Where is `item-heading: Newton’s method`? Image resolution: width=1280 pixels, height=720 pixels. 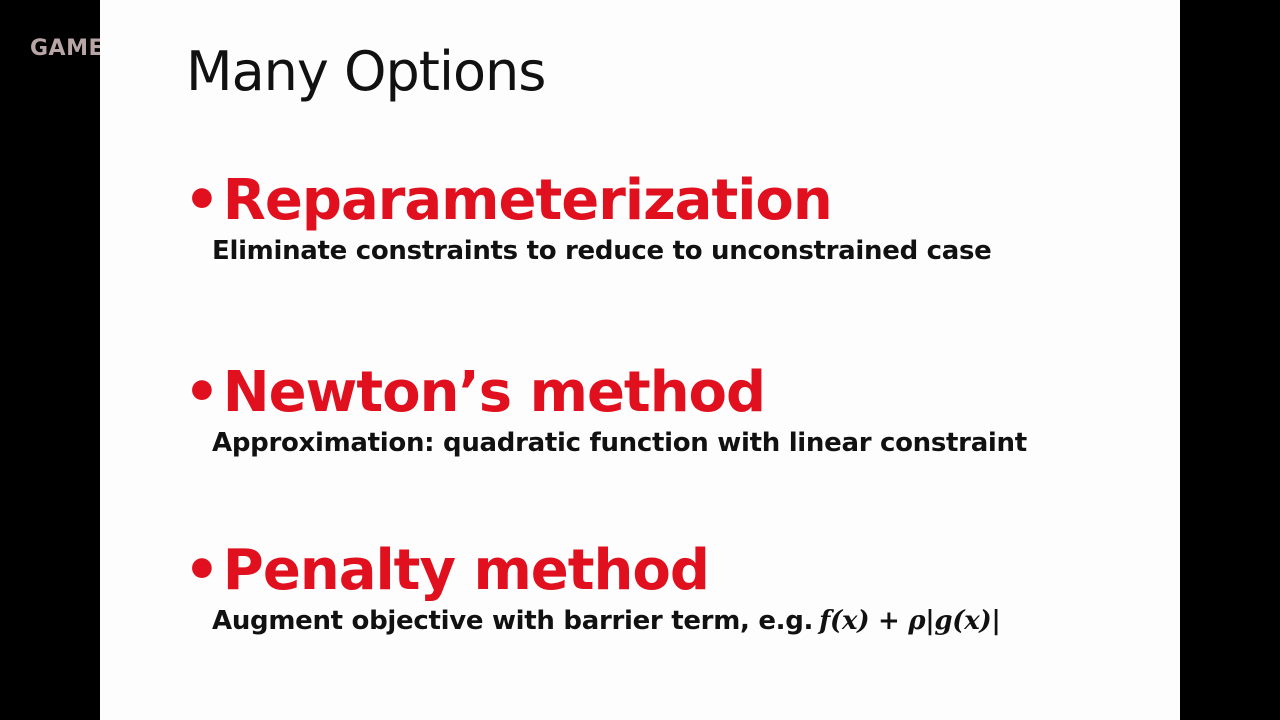
item-heading: Newton’s method is located at coordinates (494, 392).